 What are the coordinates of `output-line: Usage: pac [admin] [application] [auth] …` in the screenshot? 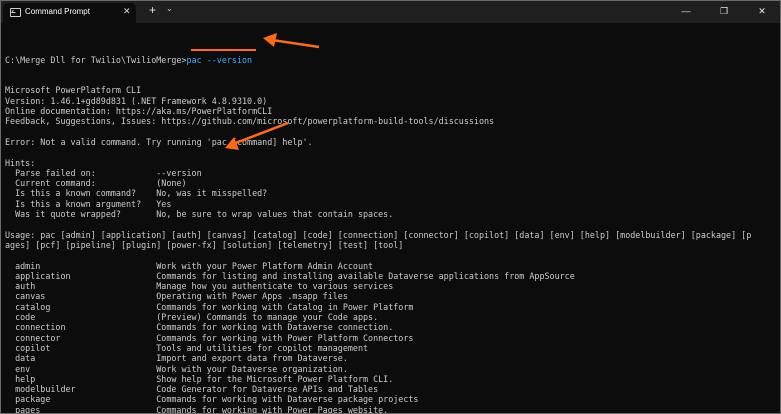 It's located at (378, 234).